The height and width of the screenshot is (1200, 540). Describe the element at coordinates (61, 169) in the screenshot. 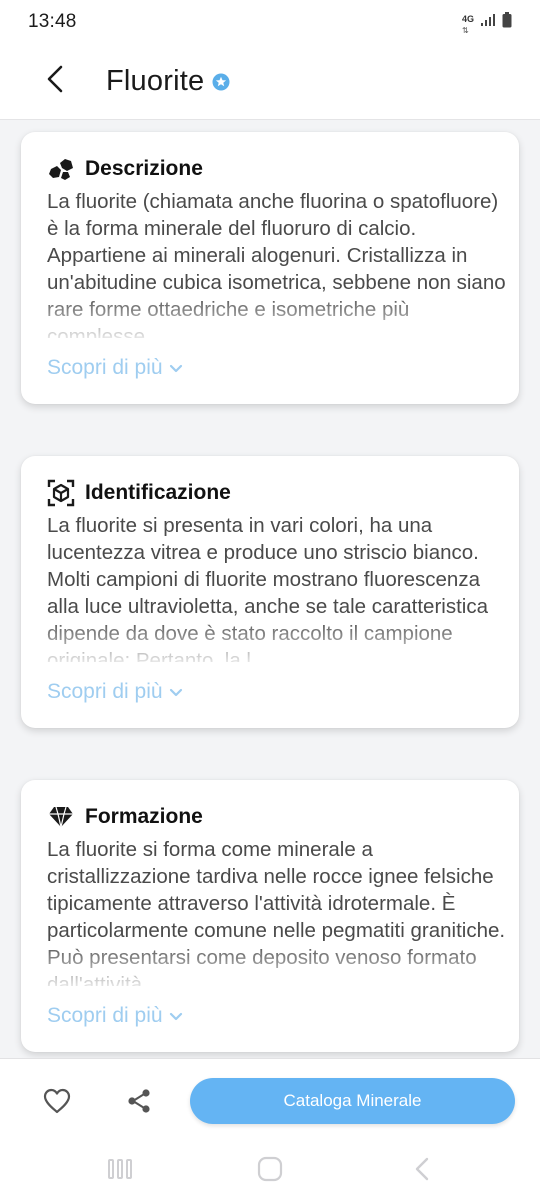

I see `rocks-icon` at that location.